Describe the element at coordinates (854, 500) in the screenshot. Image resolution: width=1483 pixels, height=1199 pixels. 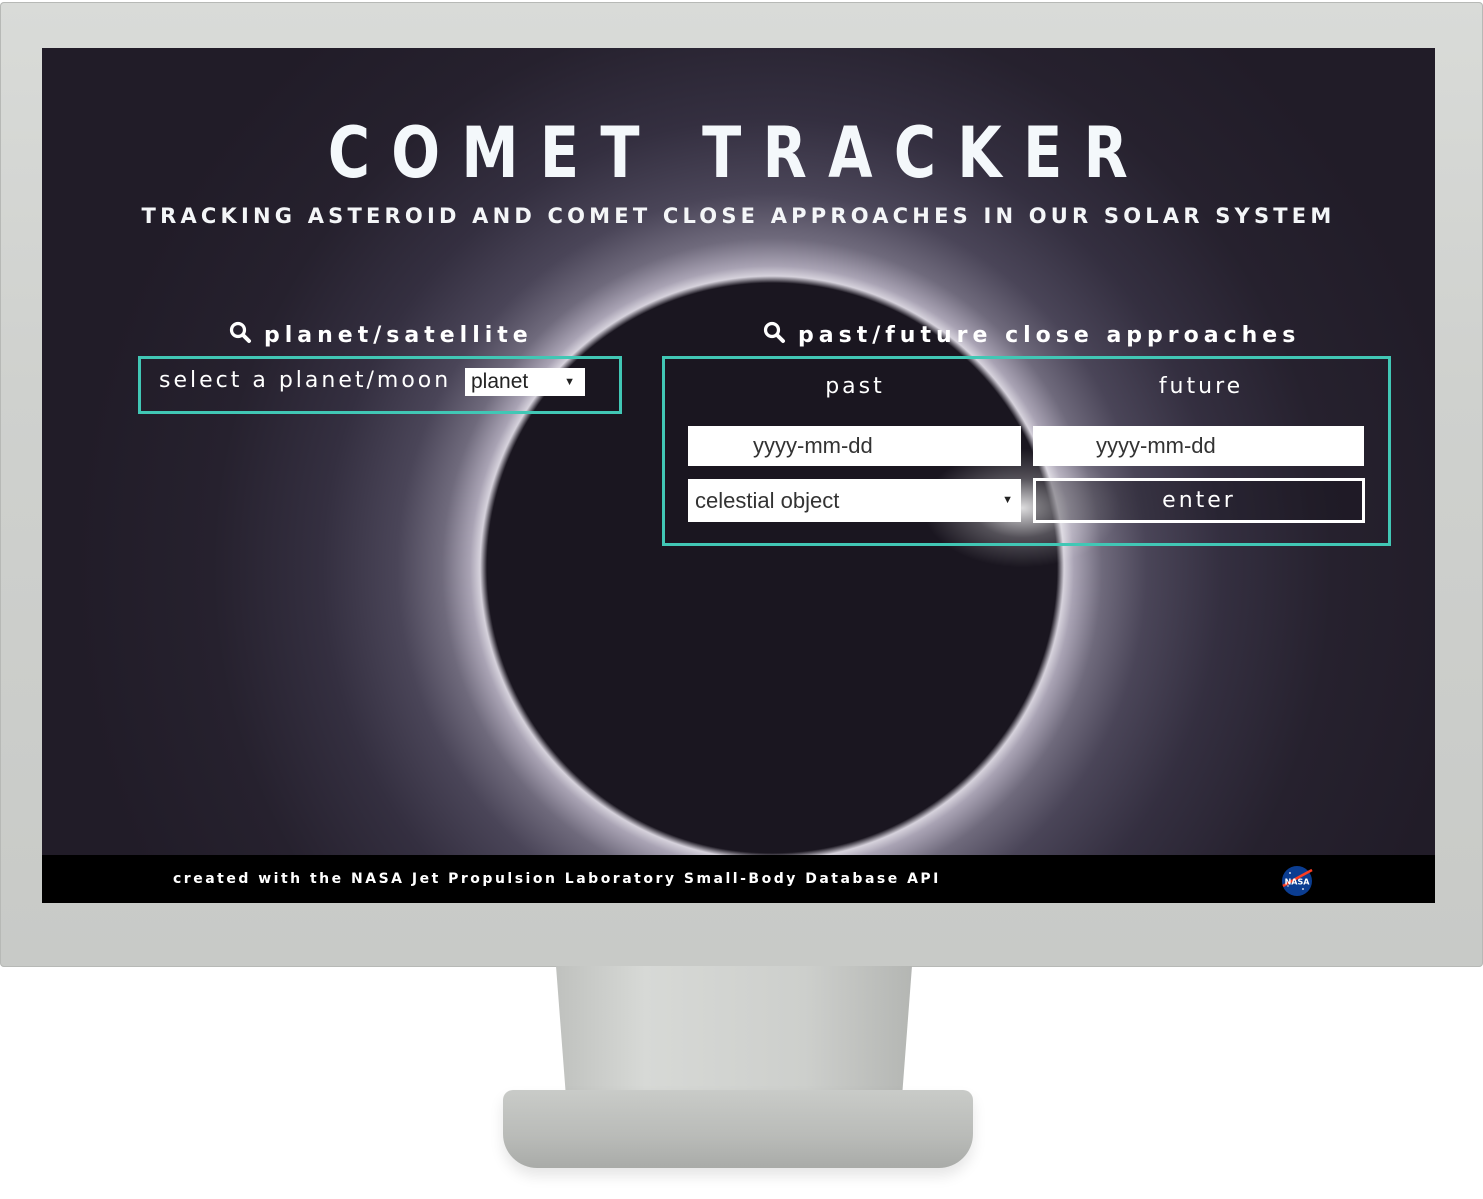
I see `celestial-object-select: celestial object ▼` at that location.